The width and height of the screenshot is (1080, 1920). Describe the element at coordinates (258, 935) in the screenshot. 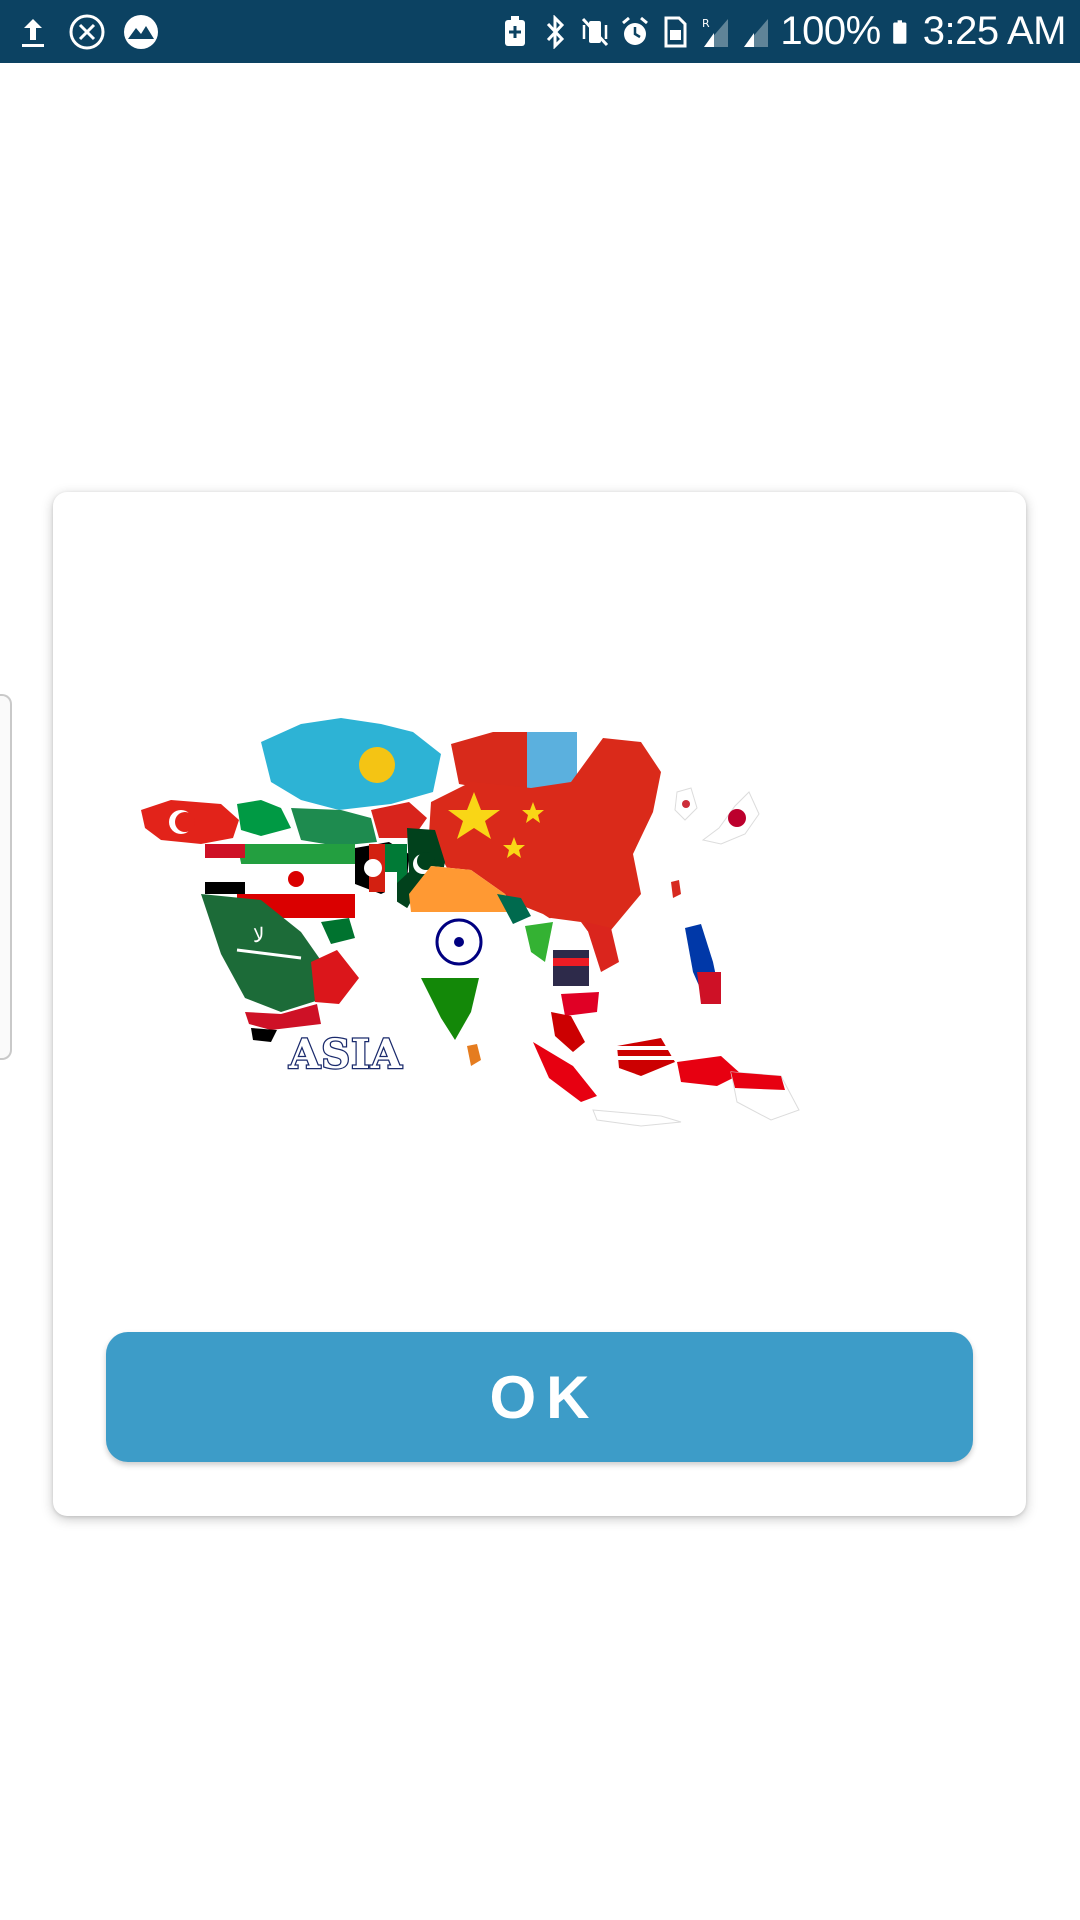

I see `svg-text: ﻻ` at that location.